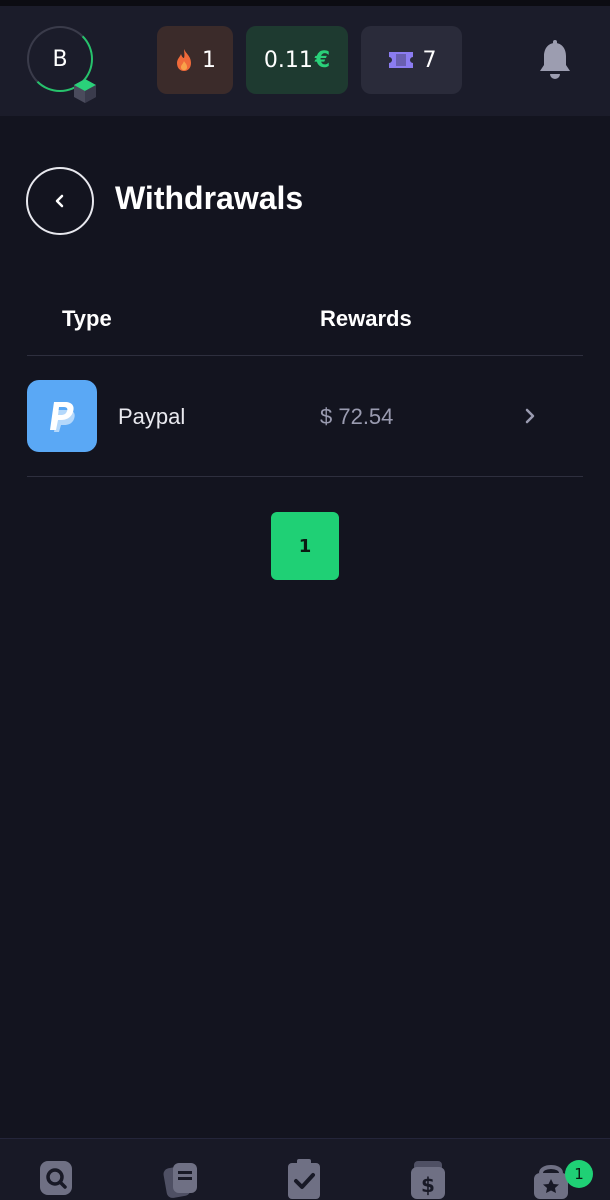  Describe the element at coordinates (579, 1174) in the screenshot. I see `rewards-badge: 1` at that location.